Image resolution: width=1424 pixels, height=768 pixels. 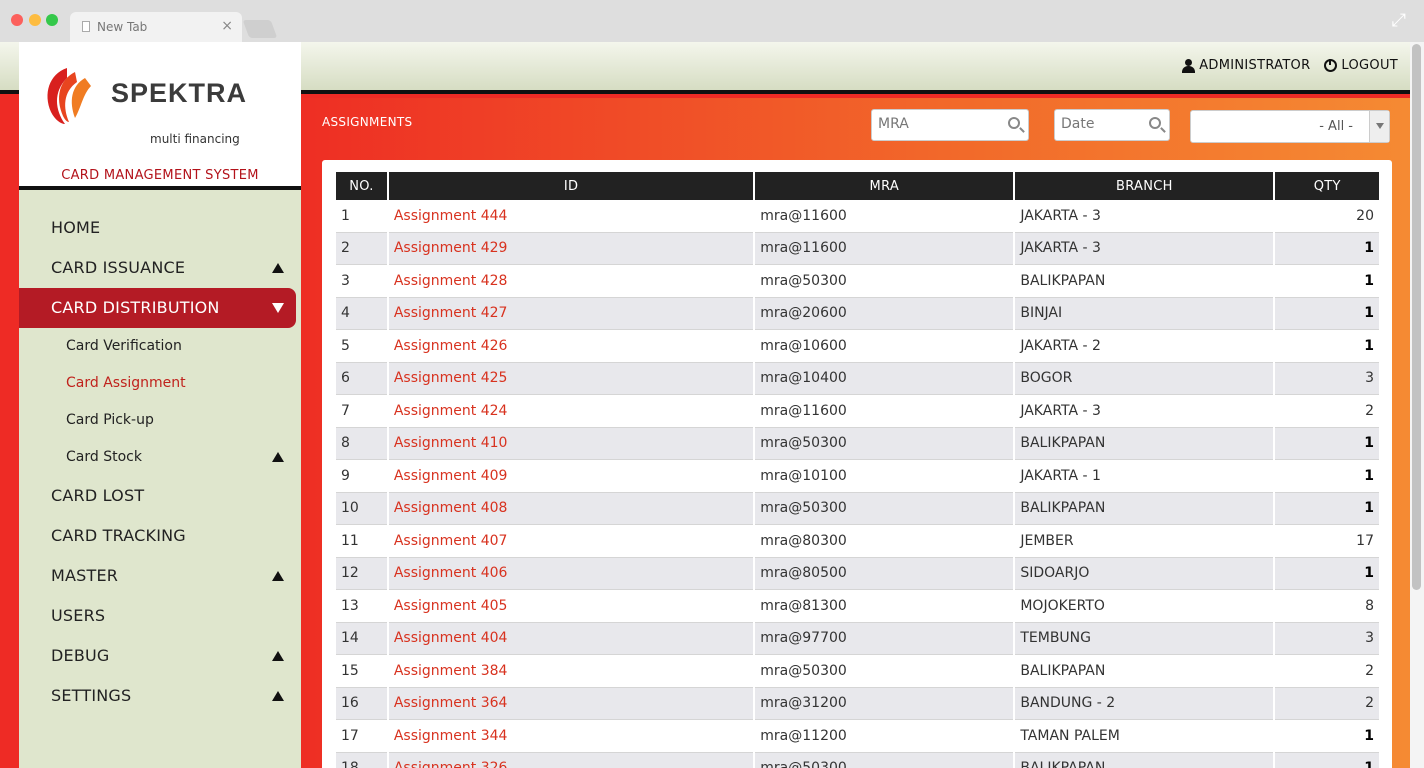 I want to click on table-row: 7 Assignment 424 mra@11600 JAKARTA - 32, so click(x=857, y=411).